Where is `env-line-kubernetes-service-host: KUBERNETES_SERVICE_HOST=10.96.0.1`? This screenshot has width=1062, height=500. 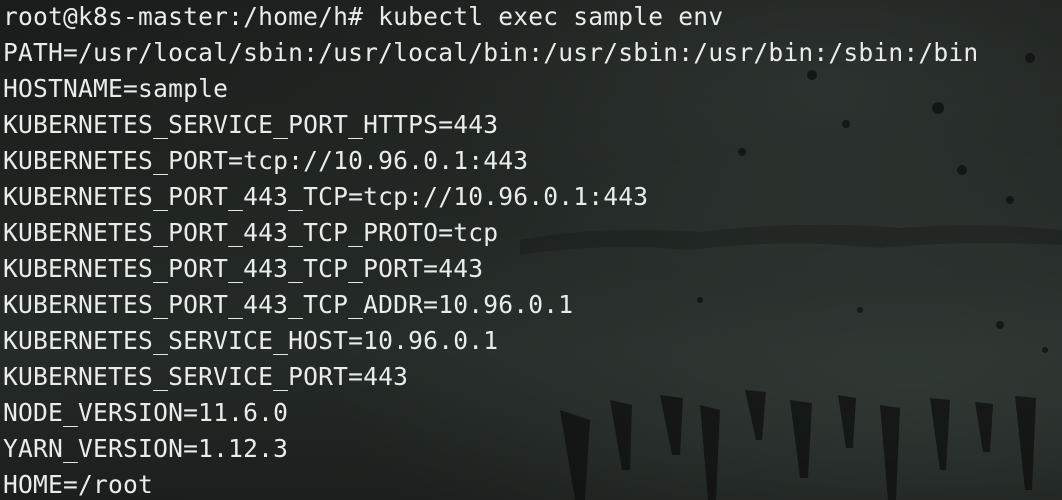 env-line-kubernetes-service-host: KUBERNETES_SERVICE_HOST=10.96.0.1 is located at coordinates (251, 340).